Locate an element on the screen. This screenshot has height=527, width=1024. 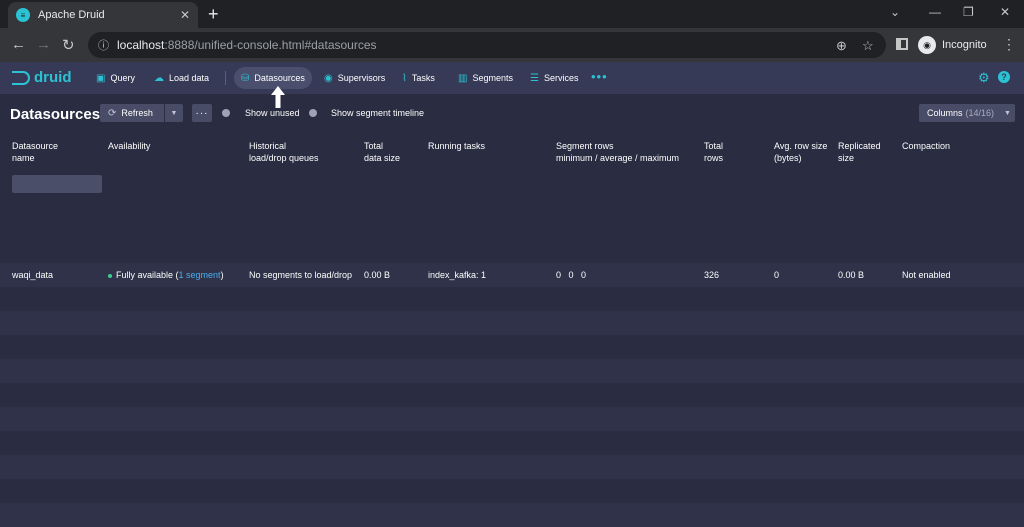
reload-icon: ↻ is located at coordinates (68, 45).